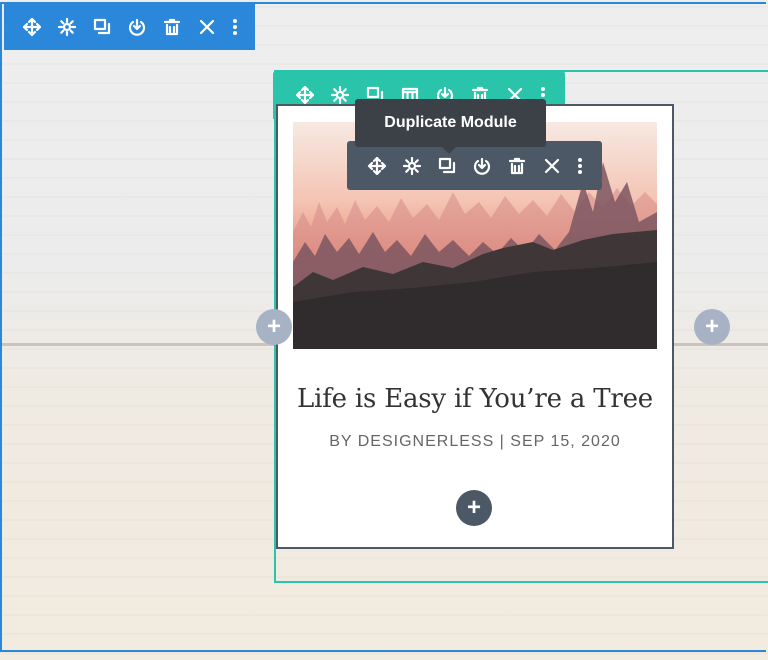 The image size is (768, 660). Describe the element at coordinates (475, 399) in the screenshot. I see `post-title: Life is Easy if You’re a Tree` at that location.